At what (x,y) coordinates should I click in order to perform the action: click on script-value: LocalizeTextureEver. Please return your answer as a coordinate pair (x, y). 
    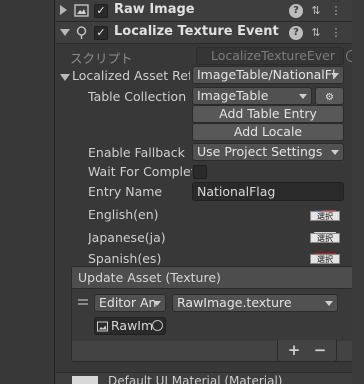
    Looking at the image, I should click on (273, 55).